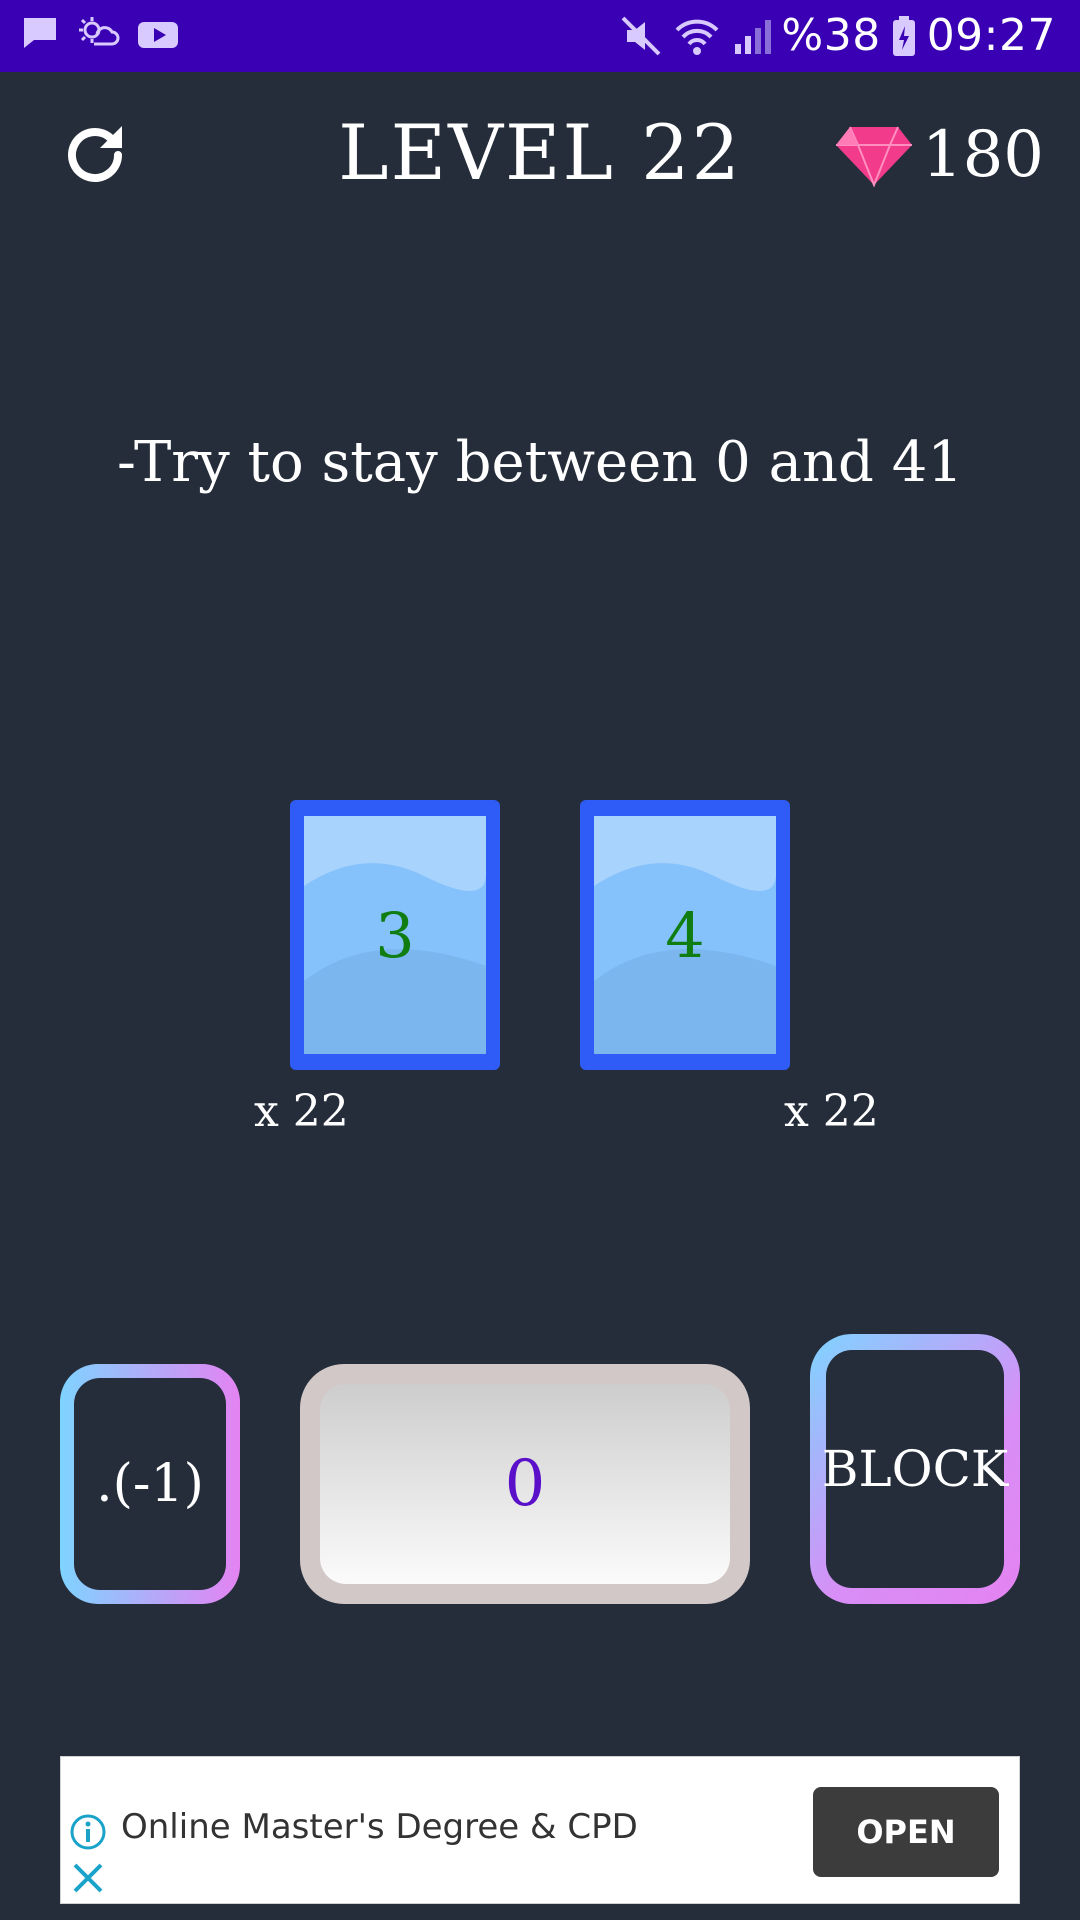 Image resolution: width=1080 pixels, height=1920 pixels. What do you see at coordinates (88, 1878) in the screenshot?
I see `close-icon` at bounding box center [88, 1878].